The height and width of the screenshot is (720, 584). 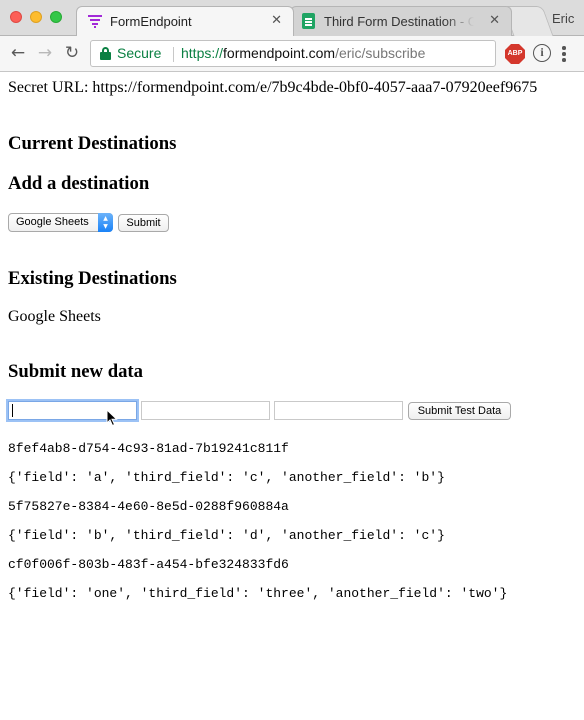 What do you see at coordinates (79, 183) in the screenshot?
I see `add-destination-heading: Add a destination` at bounding box center [79, 183].